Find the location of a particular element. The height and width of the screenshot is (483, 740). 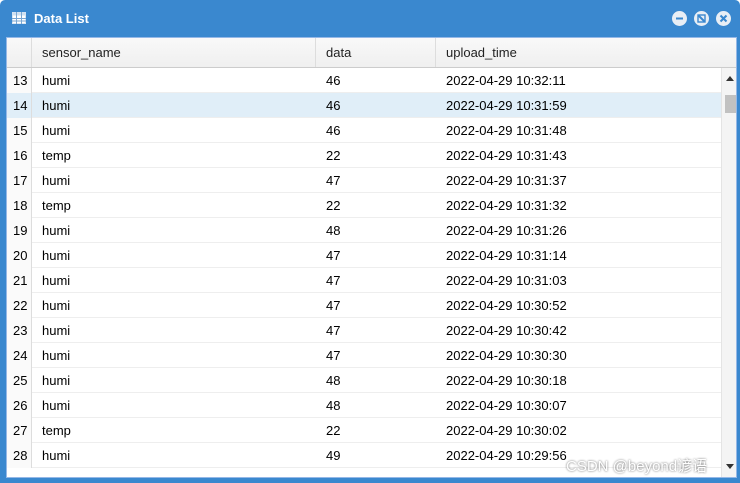

row-number: 24 is located at coordinates (19, 355).